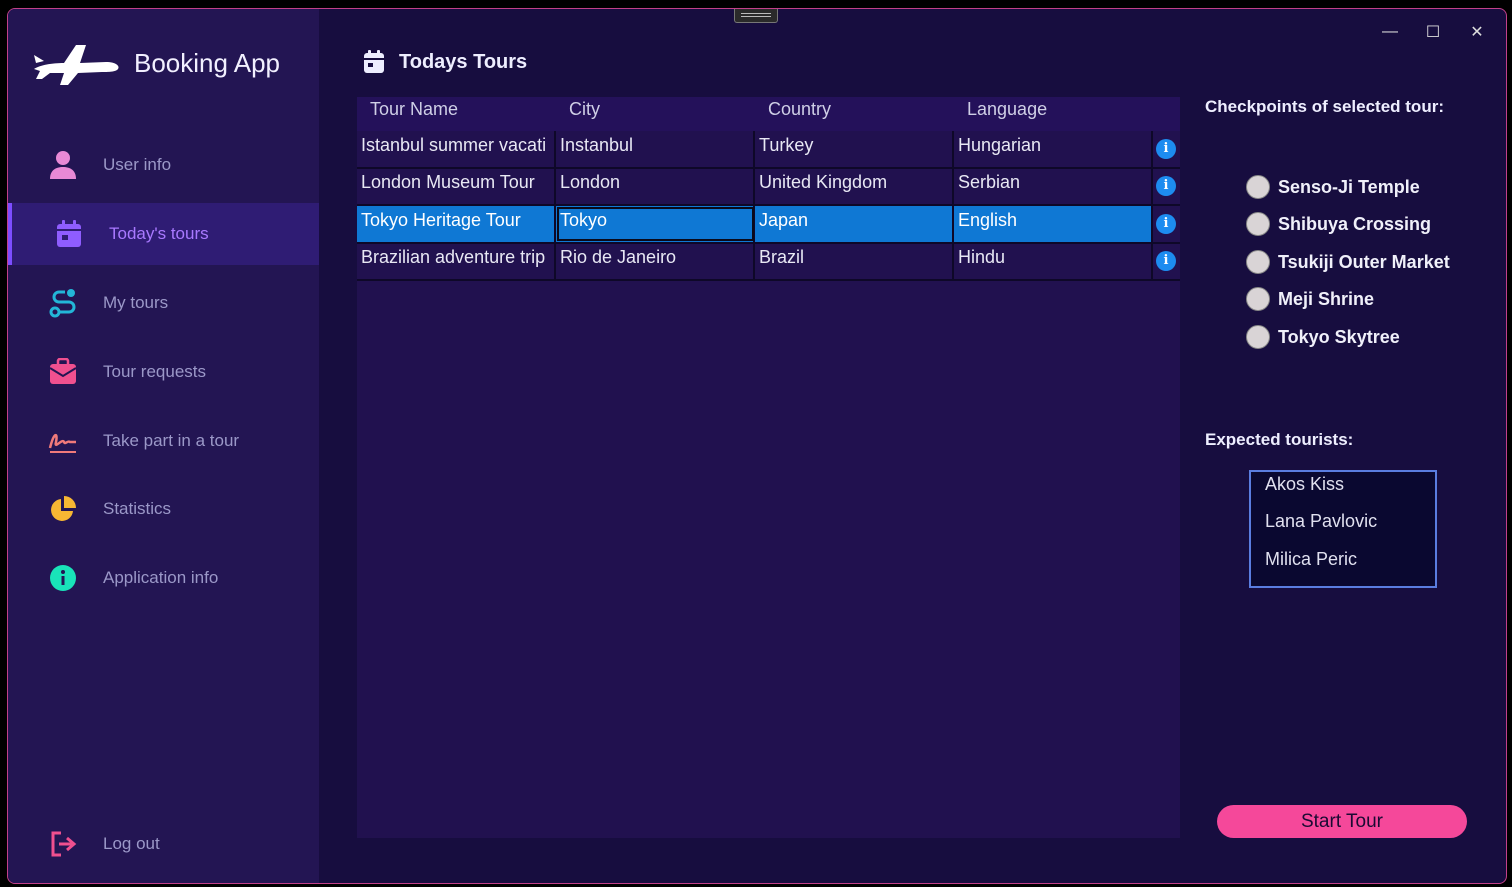 The image size is (1512, 887). I want to click on table-header: Tour Name City Country Language, so click(768, 114).